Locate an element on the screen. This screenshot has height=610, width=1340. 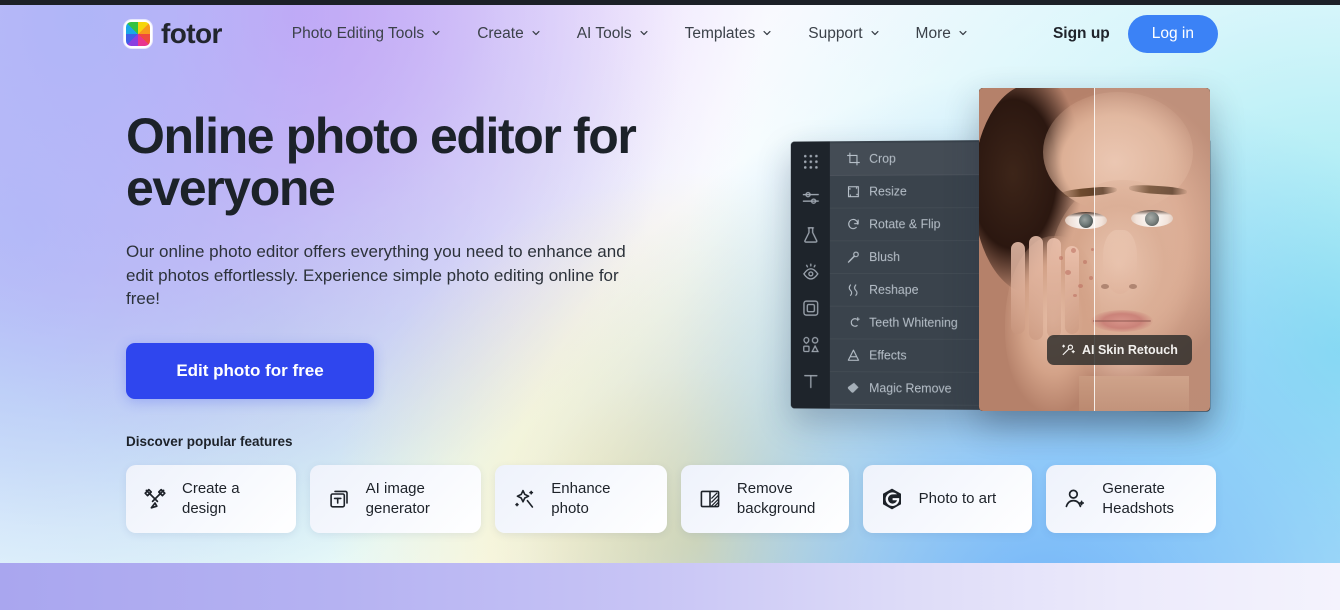
brand-logo: fotor is located at coordinates (173, 34).